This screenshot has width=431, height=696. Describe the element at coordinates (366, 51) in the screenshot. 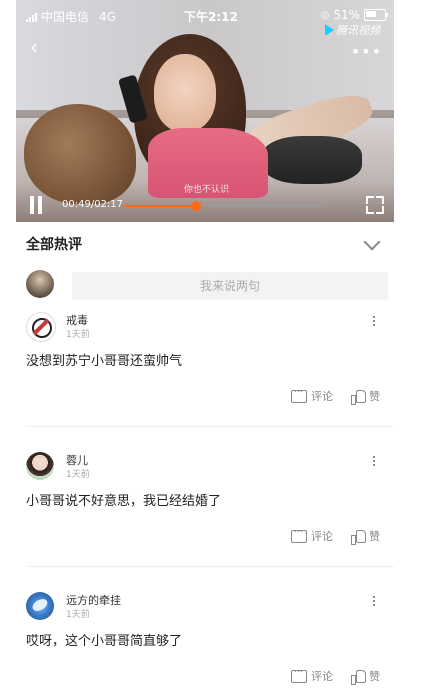

I see `more-options-icon: •••` at that location.